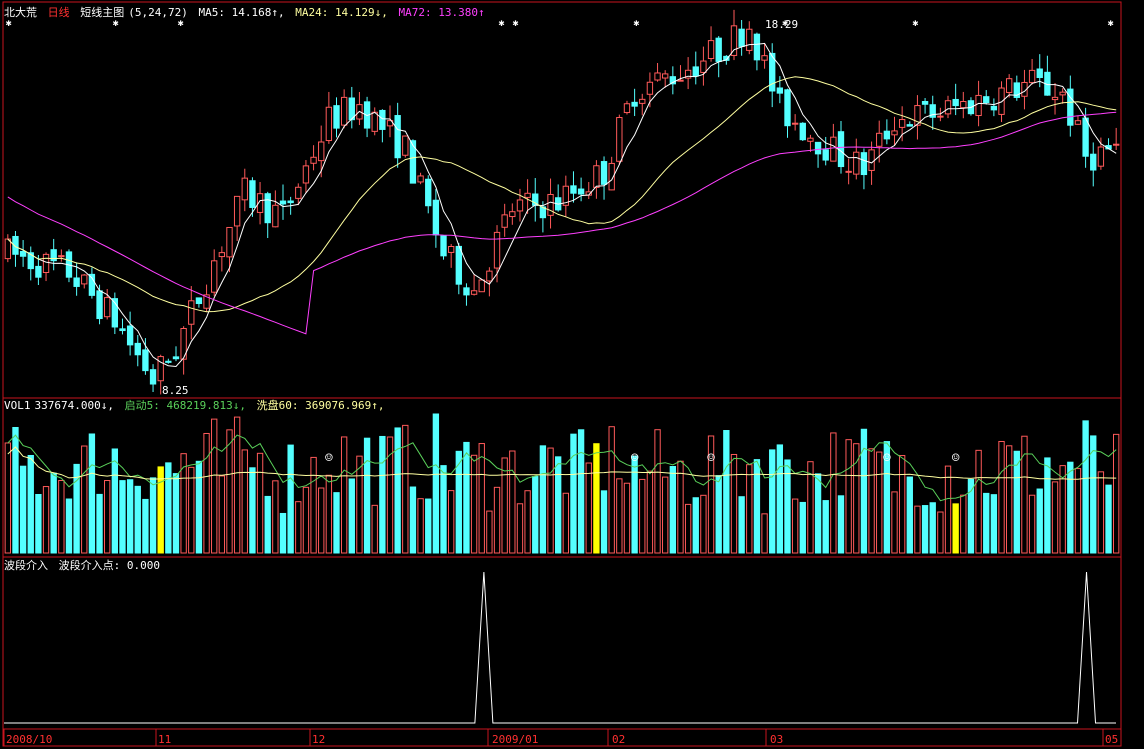 The height and width of the screenshot is (749, 1144). What do you see at coordinates (320, 405) in the screenshot?
I see `vol-s60: 洗盘60: 369076.969↑,` at bounding box center [320, 405].